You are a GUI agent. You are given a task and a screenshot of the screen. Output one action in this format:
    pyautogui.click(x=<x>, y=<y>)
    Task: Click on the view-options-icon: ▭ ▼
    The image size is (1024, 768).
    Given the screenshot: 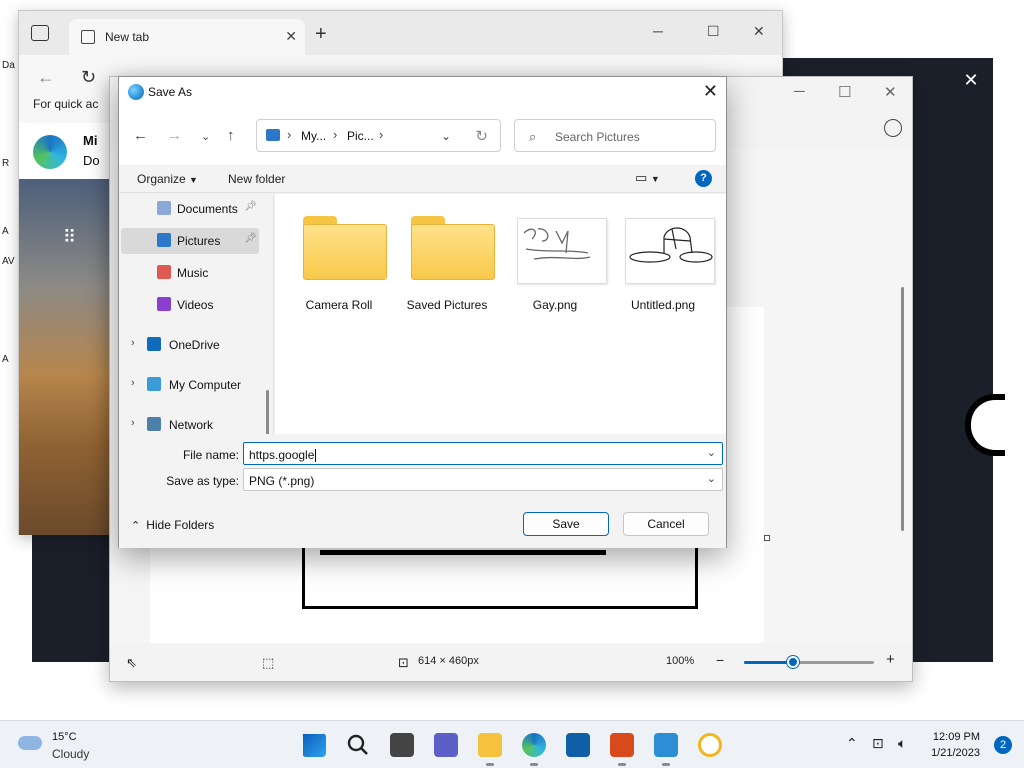 What is the action you would take?
    pyautogui.click(x=647, y=178)
    